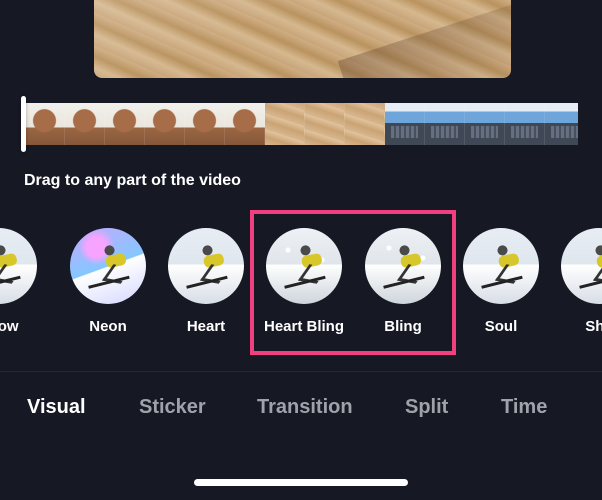  Describe the element at coordinates (23, 124) in the screenshot. I see `timeline-playhead` at that location.